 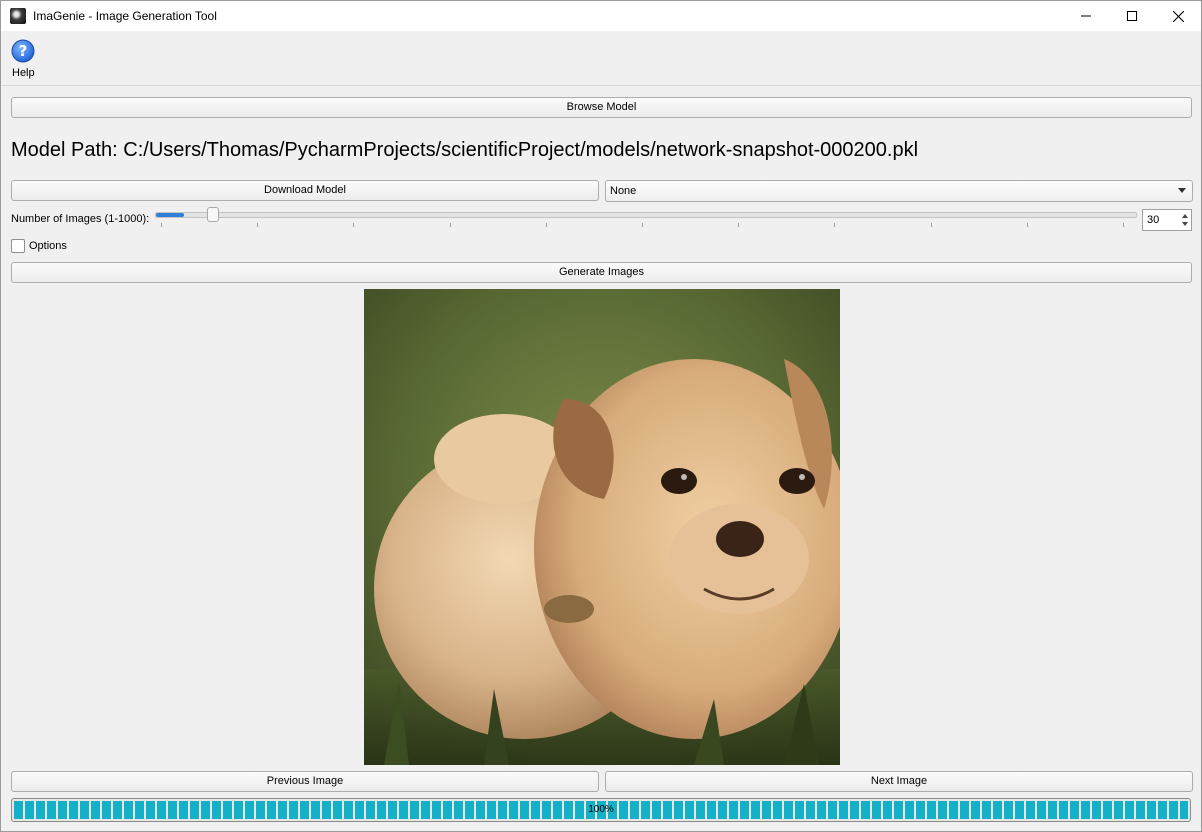 What do you see at coordinates (646, 215) in the screenshot?
I see `image-count-slider` at bounding box center [646, 215].